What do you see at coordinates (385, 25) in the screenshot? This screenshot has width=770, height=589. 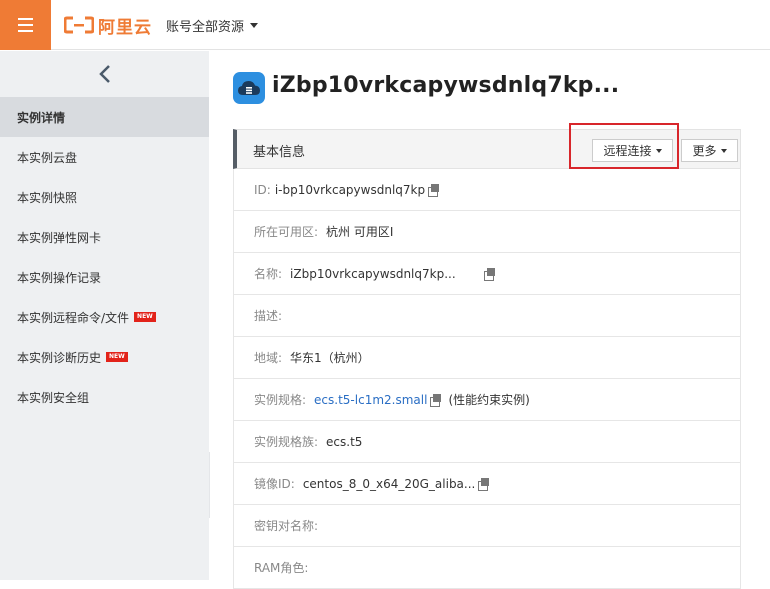 I see `top-bar: 阿里云 账号全部资源` at bounding box center [385, 25].